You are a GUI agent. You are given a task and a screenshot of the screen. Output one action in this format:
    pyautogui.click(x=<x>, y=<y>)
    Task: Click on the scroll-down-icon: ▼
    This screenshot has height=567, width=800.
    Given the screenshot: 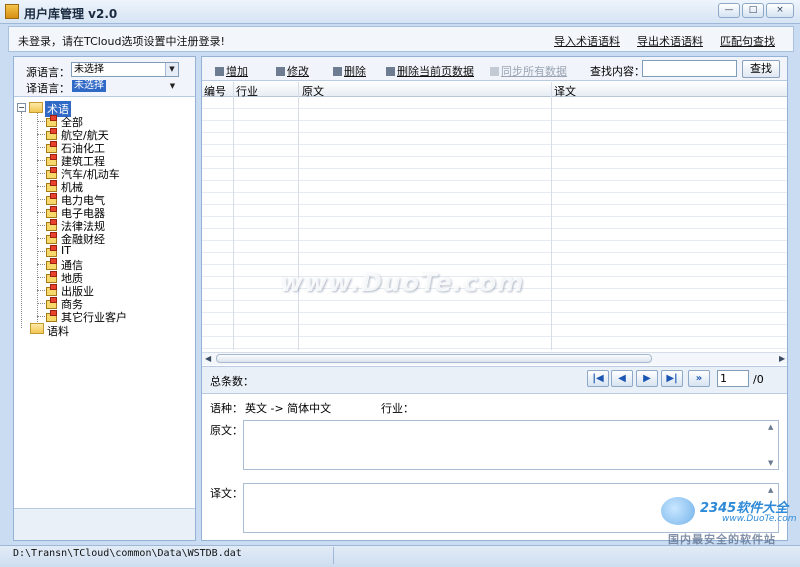 What is the action you would take?
    pyautogui.click(x=770, y=463)
    